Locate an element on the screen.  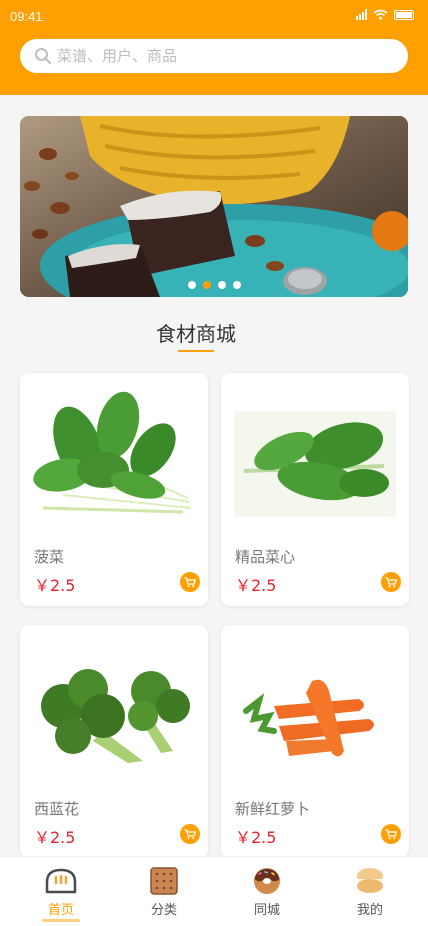
status-icons is located at coordinates (385, 14).